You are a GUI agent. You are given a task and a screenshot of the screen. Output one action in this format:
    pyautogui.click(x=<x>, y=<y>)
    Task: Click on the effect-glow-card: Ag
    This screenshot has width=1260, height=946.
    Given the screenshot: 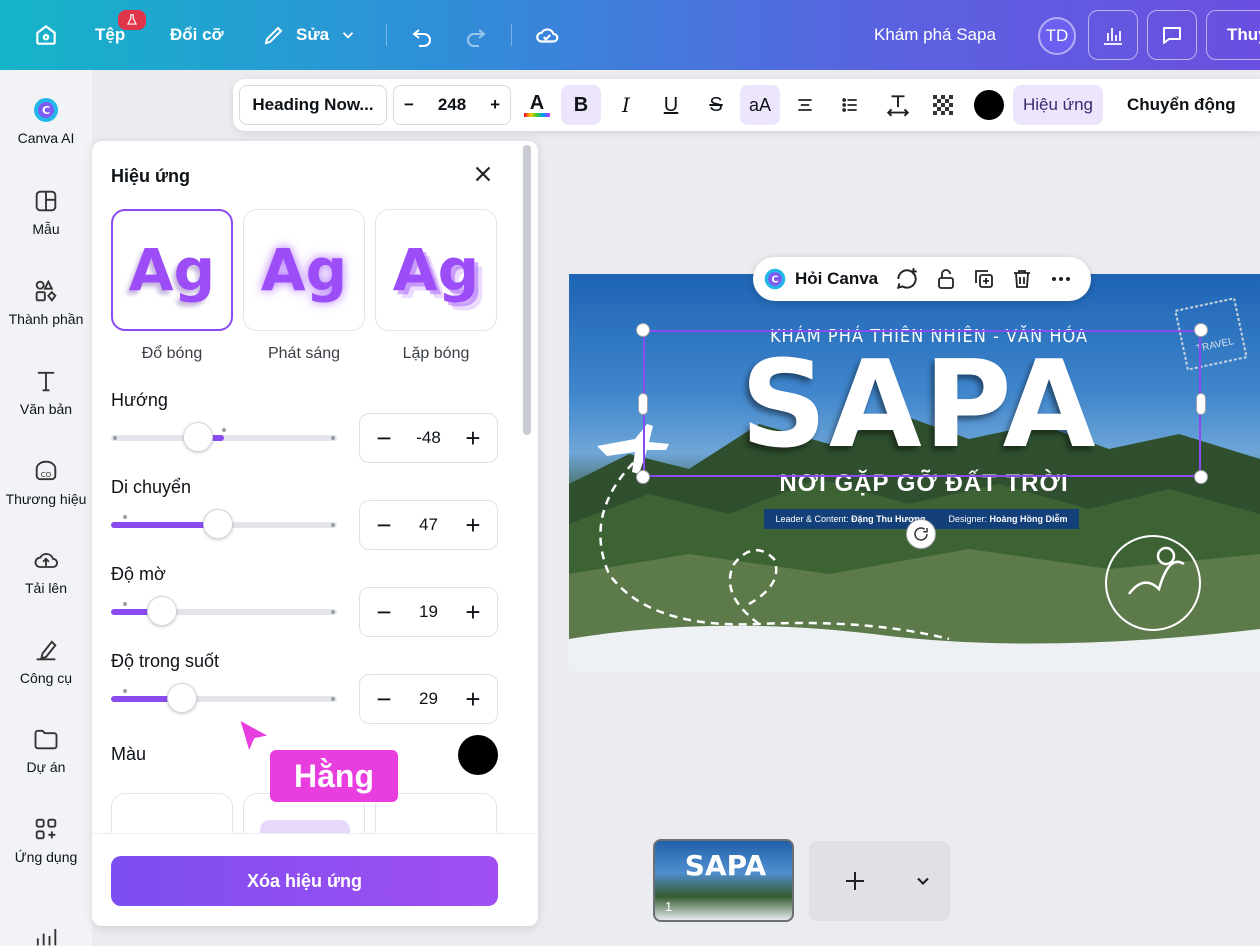 What is the action you would take?
    pyautogui.click(x=304, y=270)
    